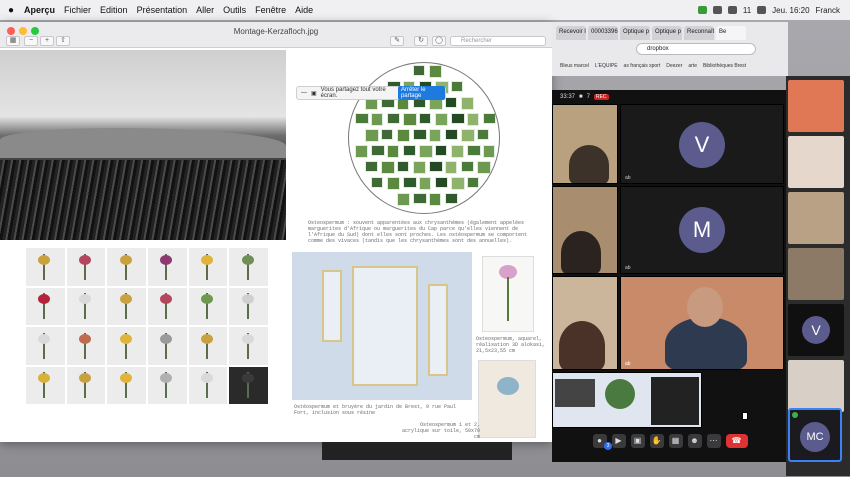  What do you see at coordinates (736, 441) in the screenshot?
I see `leave-call-icon: ☎` at bounding box center [736, 441].